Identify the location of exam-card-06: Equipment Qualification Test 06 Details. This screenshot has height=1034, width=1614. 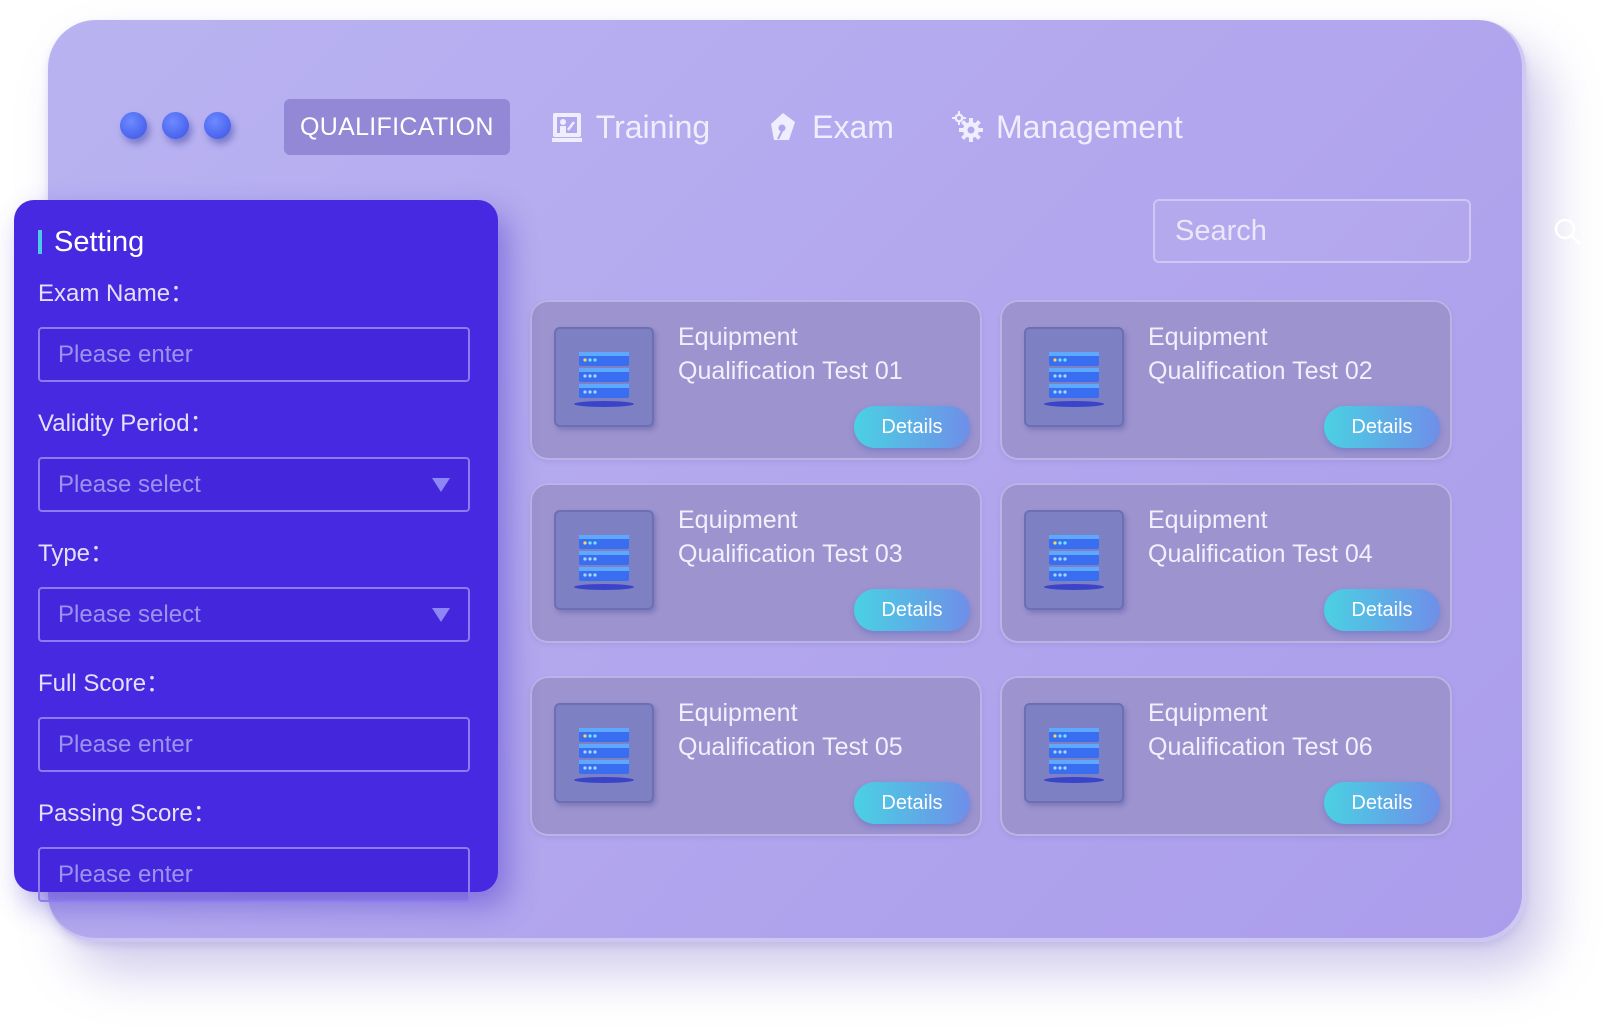
(1226, 756).